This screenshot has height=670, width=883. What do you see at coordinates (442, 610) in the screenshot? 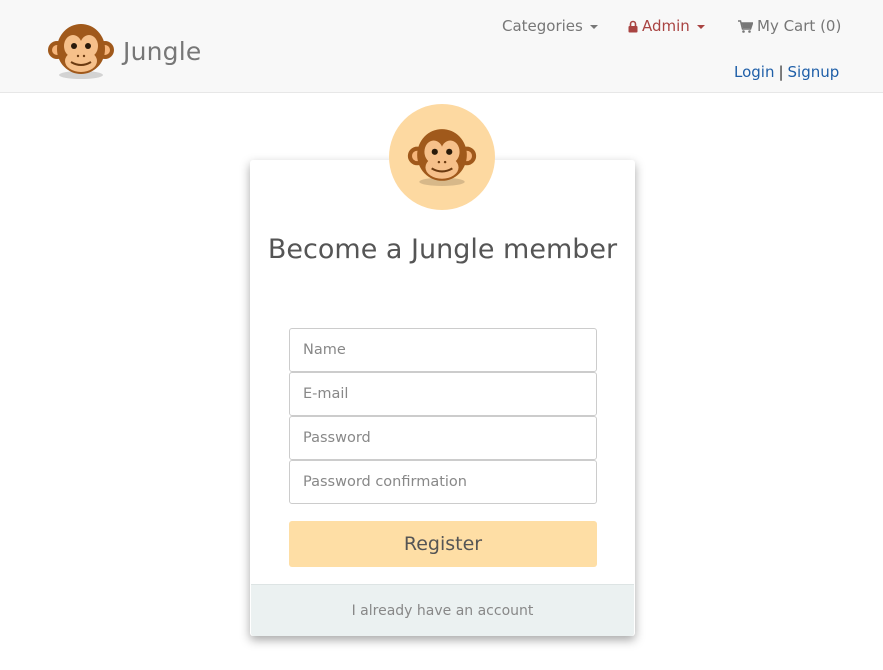
I see `already-have-account-link: I already have an account` at bounding box center [442, 610].